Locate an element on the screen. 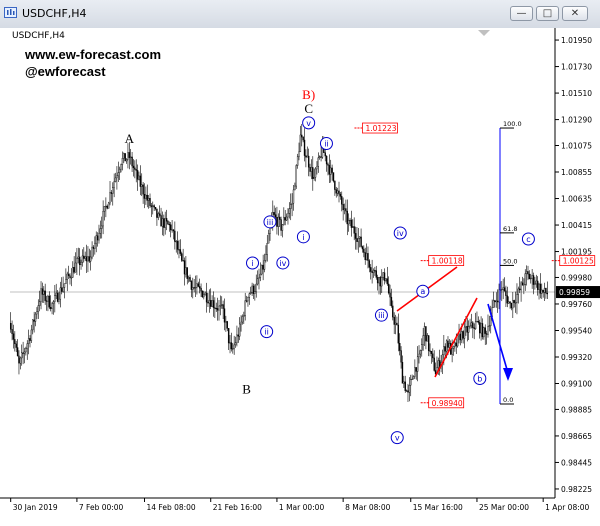 This screenshot has height=526, width=600. maximize-button: □ is located at coordinates (547, 13).